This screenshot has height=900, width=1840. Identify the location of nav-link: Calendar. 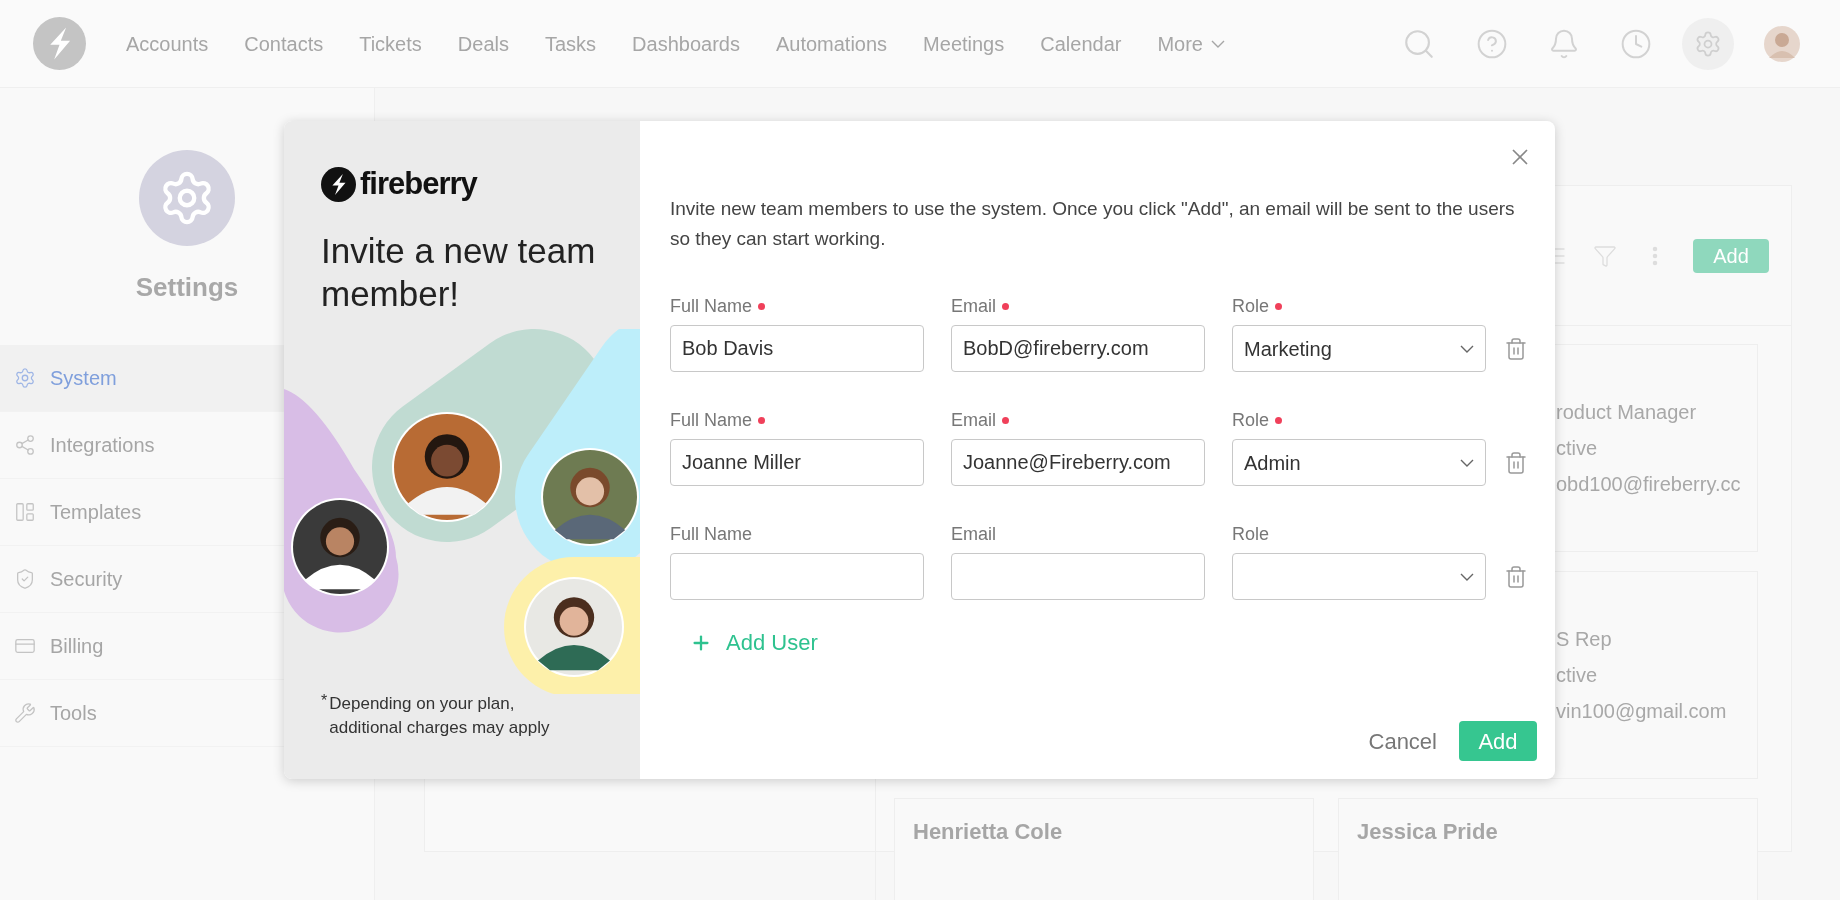
(1081, 43).